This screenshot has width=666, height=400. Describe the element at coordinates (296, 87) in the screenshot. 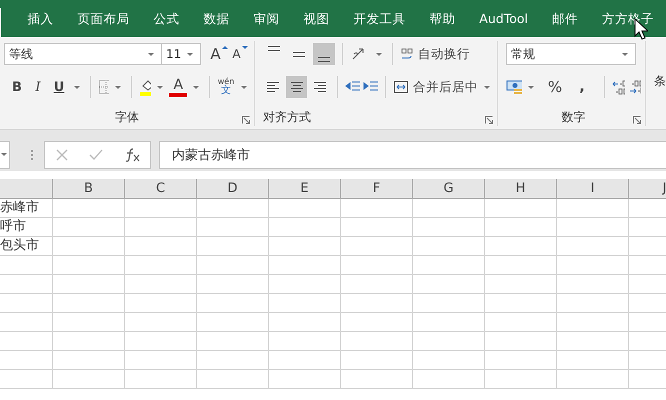

I see `horizontal-align-button` at that location.